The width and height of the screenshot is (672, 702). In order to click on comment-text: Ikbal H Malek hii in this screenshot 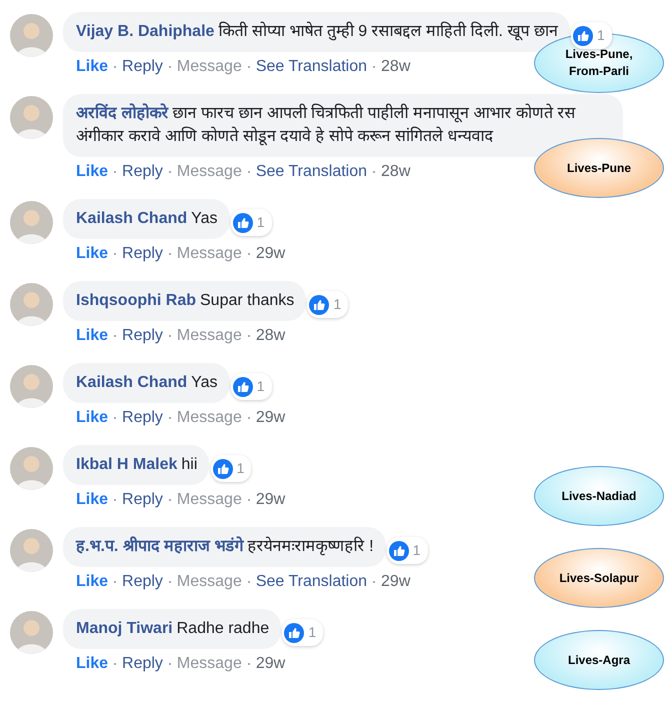, I will do `click(137, 465)`.